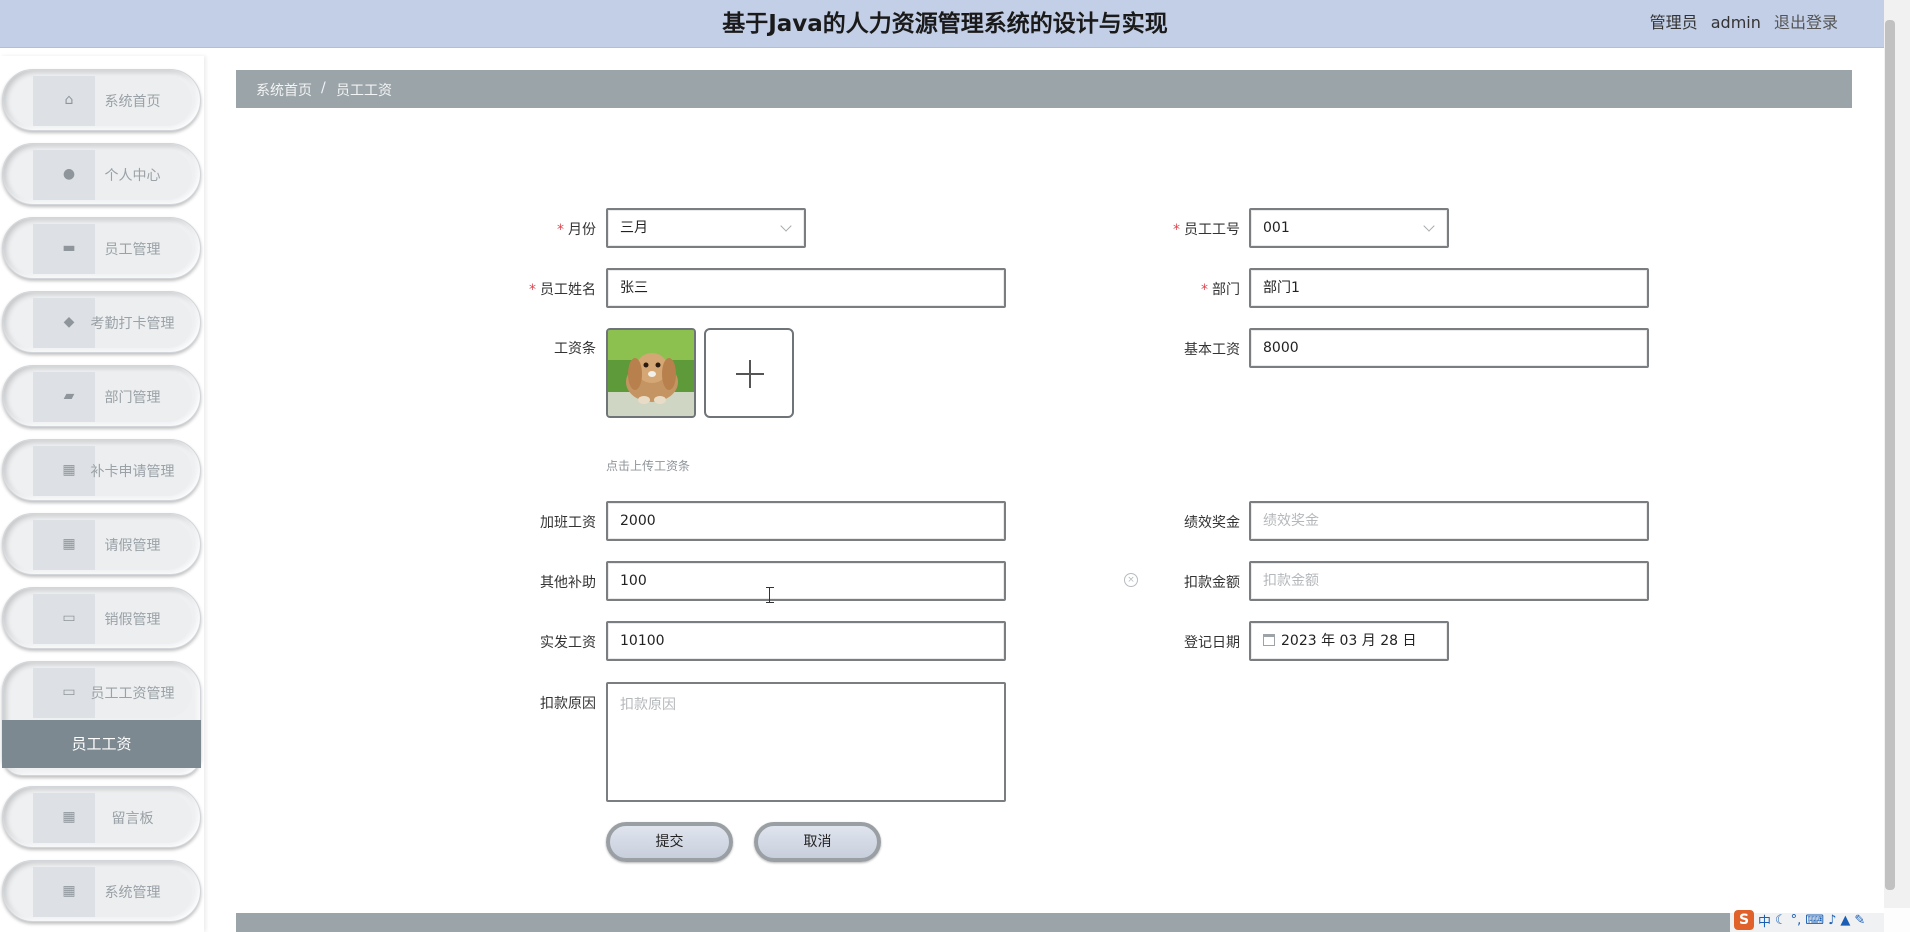 The height and width of the screenshot is (932, 1910). What do you see at coordinates (132, 324) in the screenshot?
I see `sidebar-item-label: 考勤打卡管理` at bounding box center [132, 324].